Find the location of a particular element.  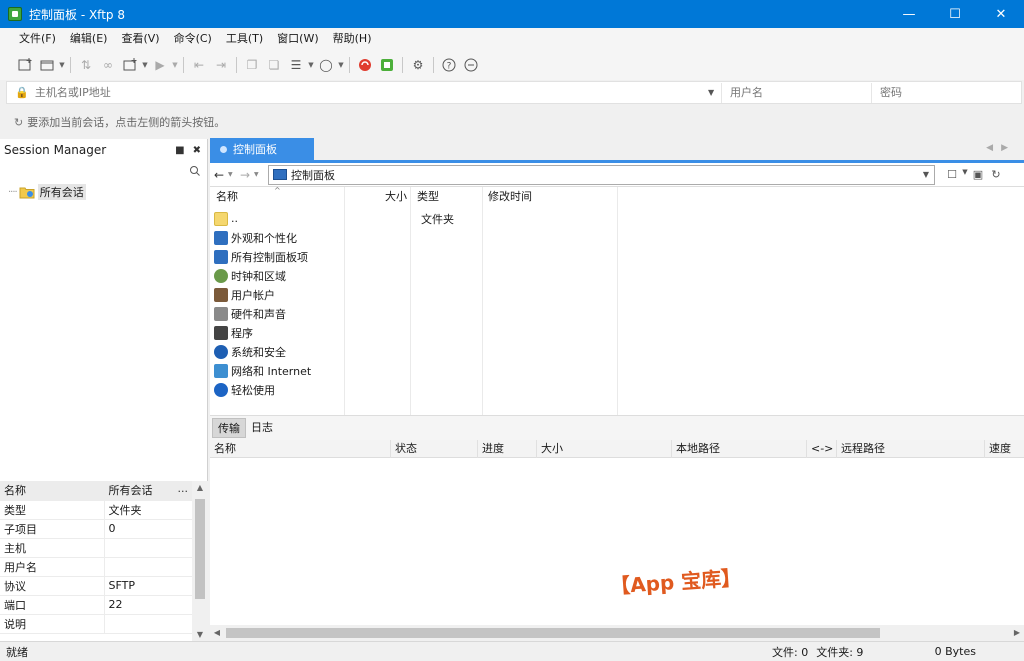

file-row: 用户帐户 is located at coordinates (244, 294).